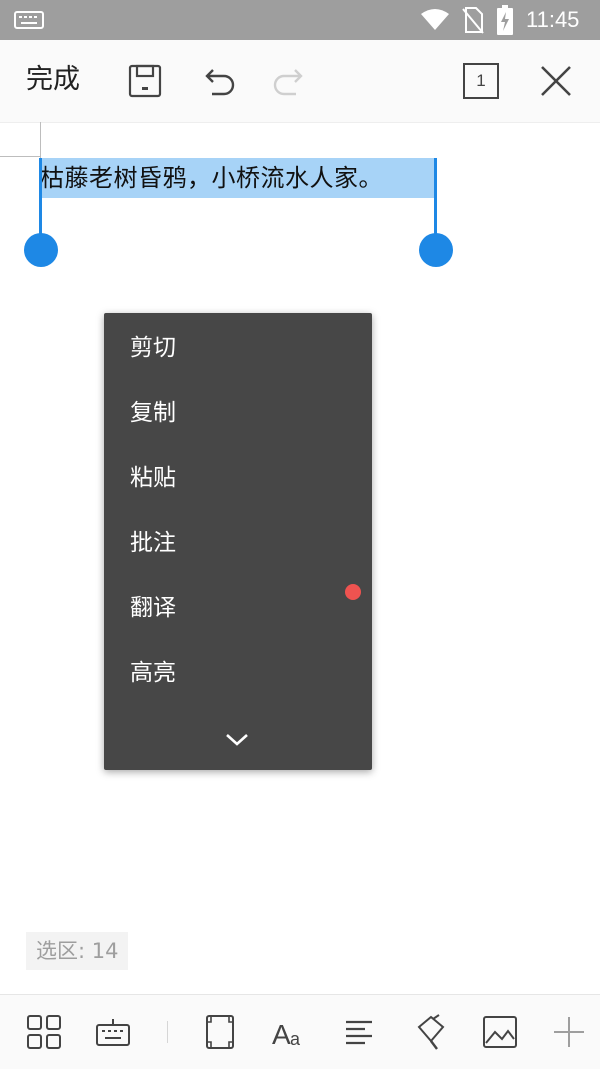 This screenshot has height=1069, width=600. I want to click on page-frame-icon, so click(220, 1032).